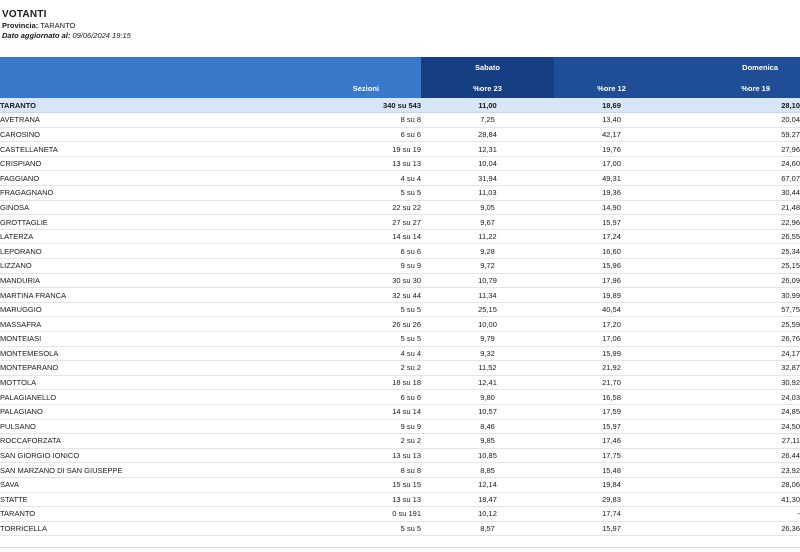 The image size is (800, 552). Describe the element at coordinates (611, 164) in the screenshot. I see `comune-ore12: 17,00` at that location.